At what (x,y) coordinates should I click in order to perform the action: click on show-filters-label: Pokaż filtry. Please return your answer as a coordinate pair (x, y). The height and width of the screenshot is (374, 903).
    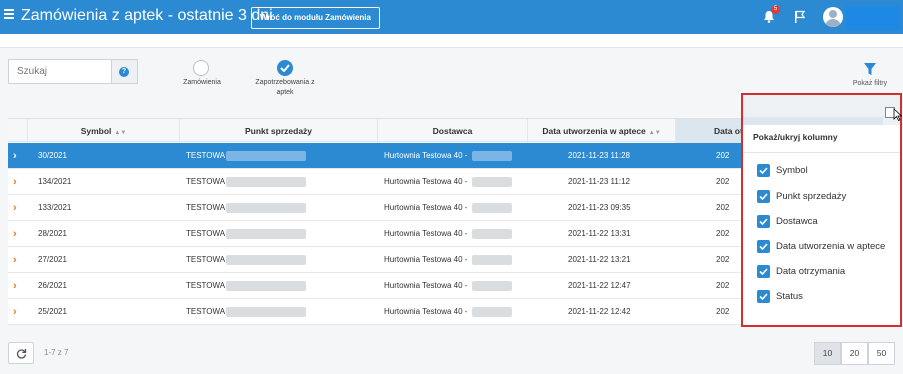
    Looking at the image, I should click on (870, 83).